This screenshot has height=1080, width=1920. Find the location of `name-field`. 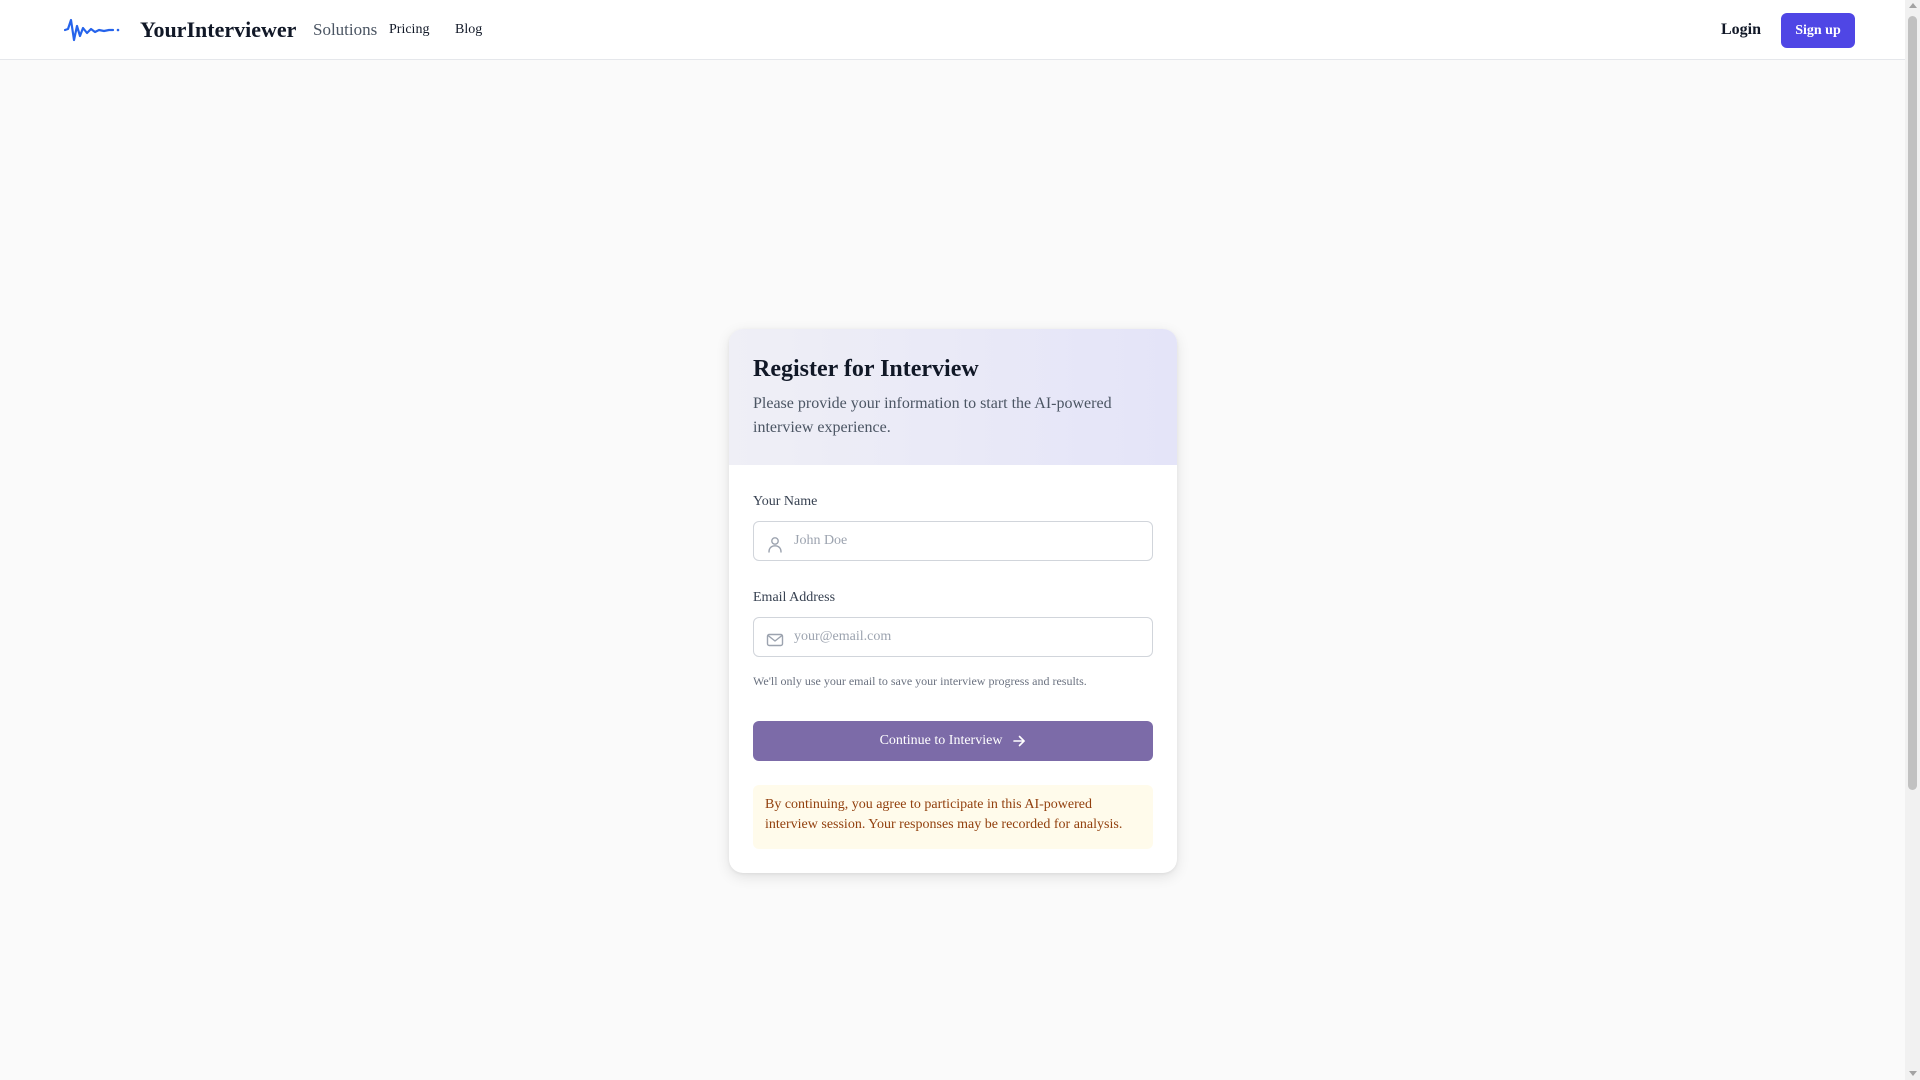

name-field is located at coordinates (953, 541).